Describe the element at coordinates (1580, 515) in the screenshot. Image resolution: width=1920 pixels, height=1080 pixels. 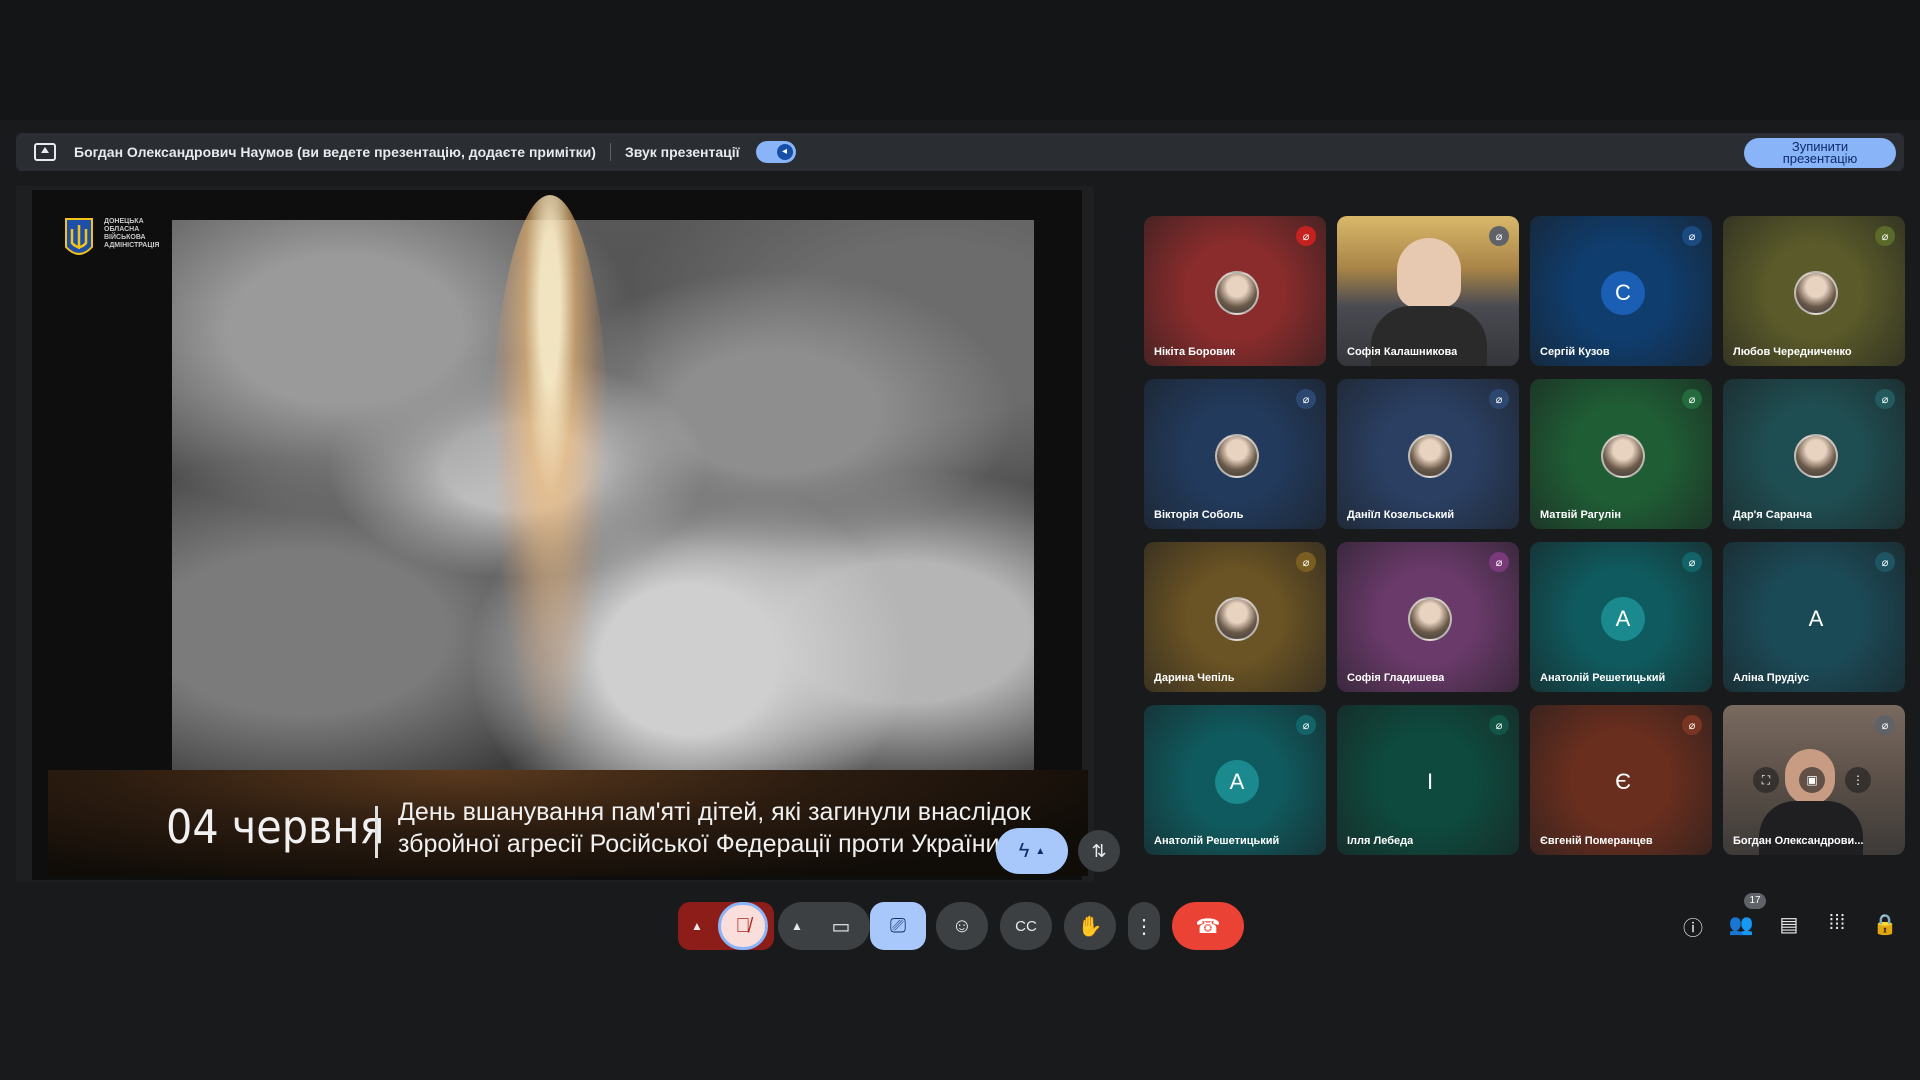
I see `participant-name: Матвій Рагулін` at that location.